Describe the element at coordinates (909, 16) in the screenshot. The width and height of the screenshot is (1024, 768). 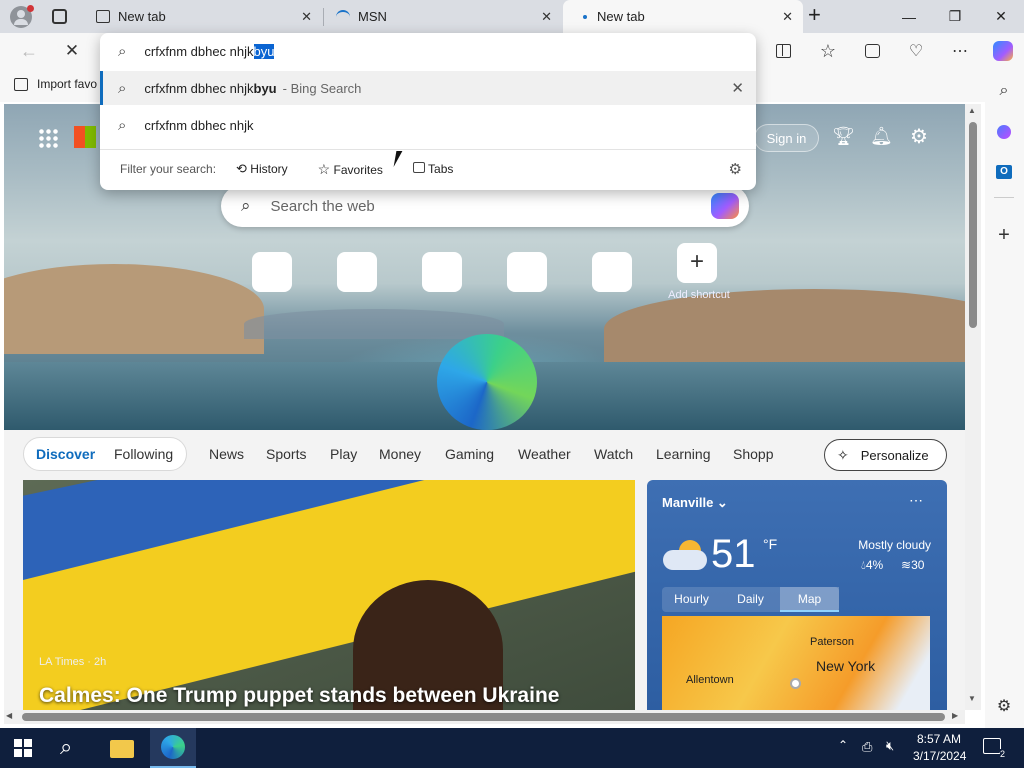
I see `minimize-button: —` at that location.